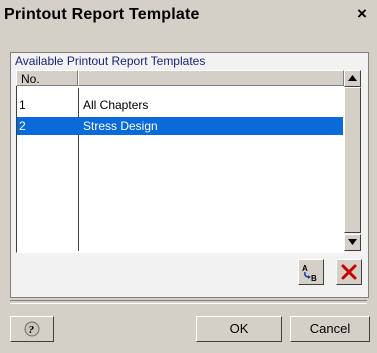 The image size is (377, 353). I want to click on column-header-name, so click(211, 78).